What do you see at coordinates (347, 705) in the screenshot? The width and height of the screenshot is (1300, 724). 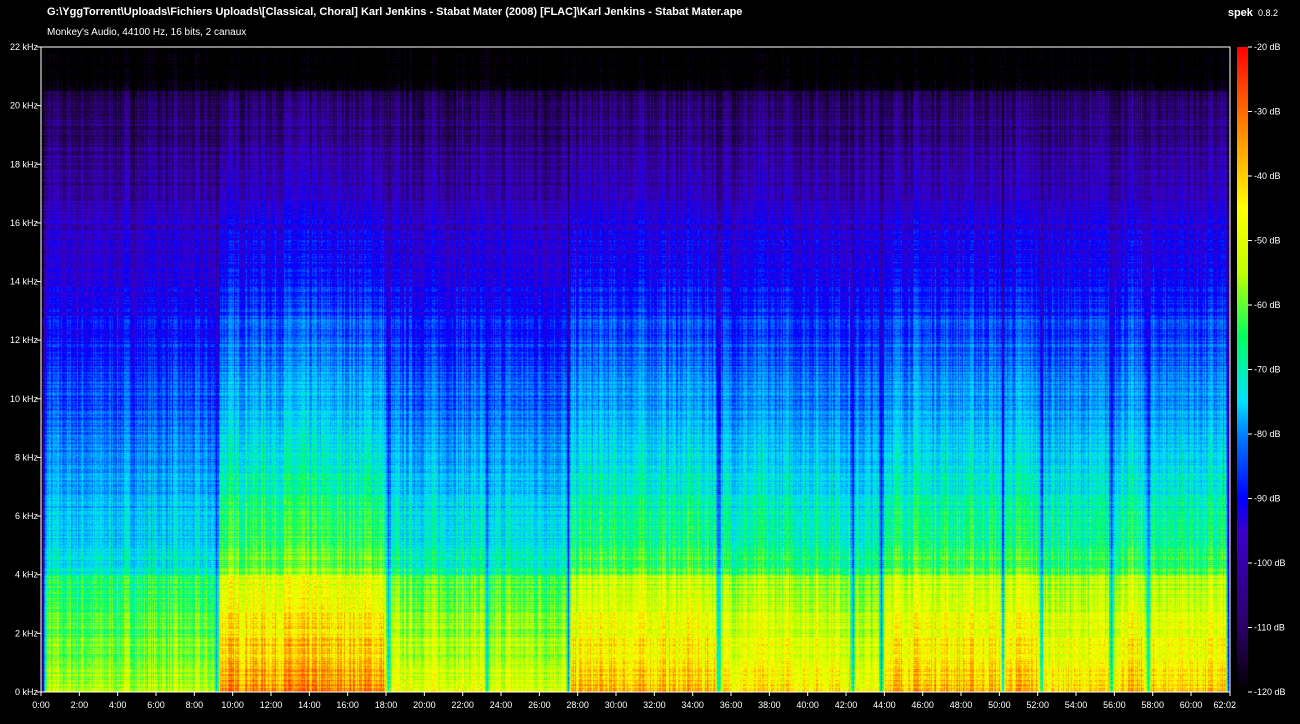 I see `x-tick-label: 16:00` at bounding box center [347, 705].